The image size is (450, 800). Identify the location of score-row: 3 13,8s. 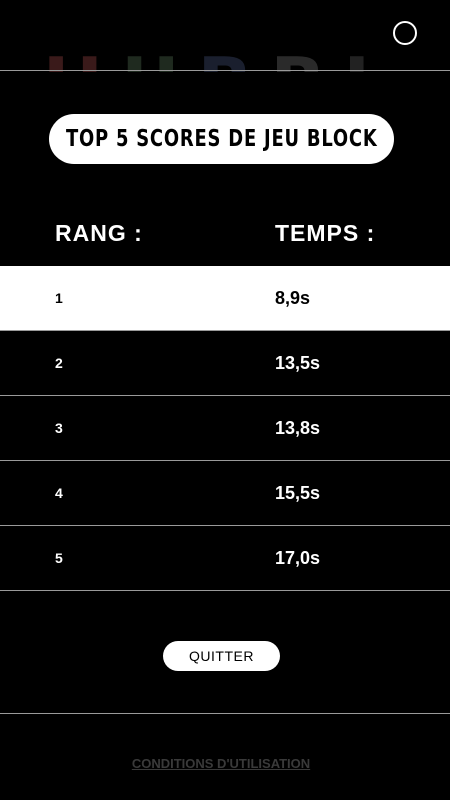
(225, 428).